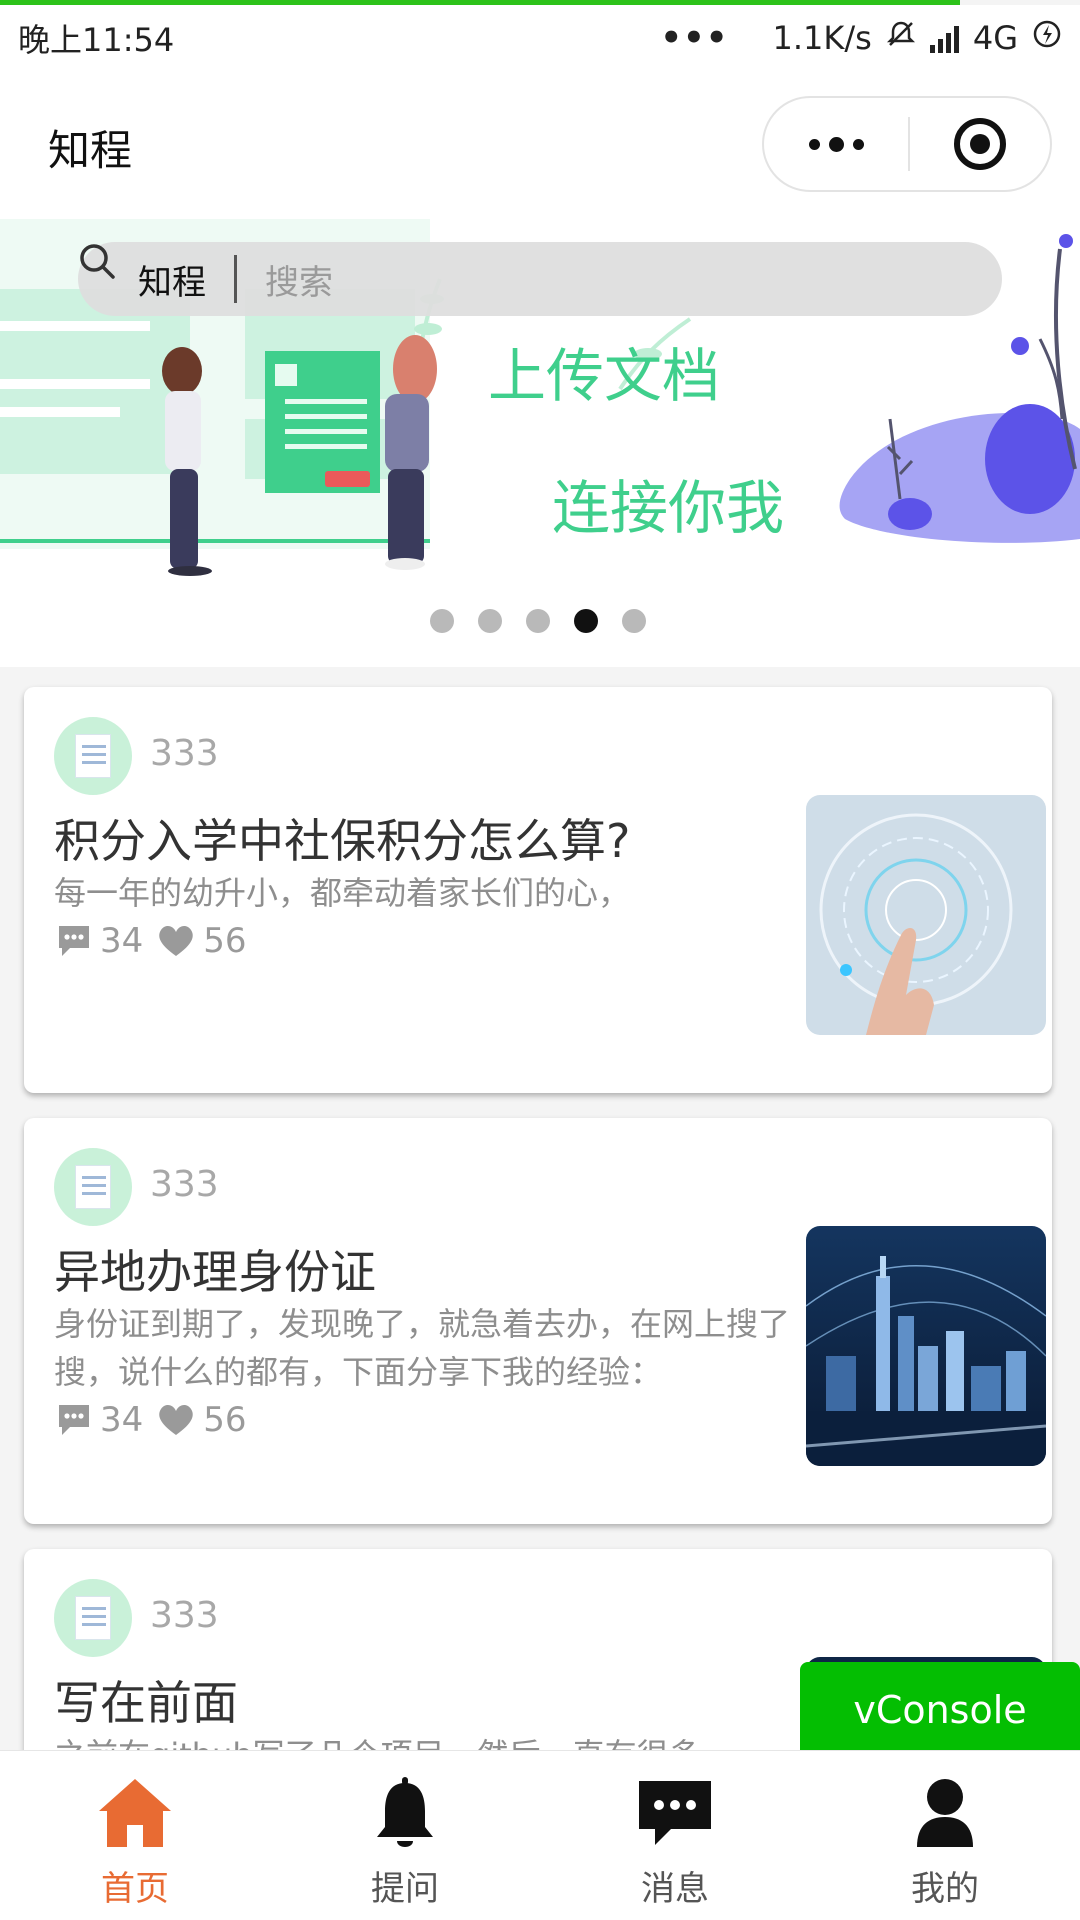 The width and height of the screenshot is (1080, 1920). I want to click on carousel-indicators, so click(538, 621).